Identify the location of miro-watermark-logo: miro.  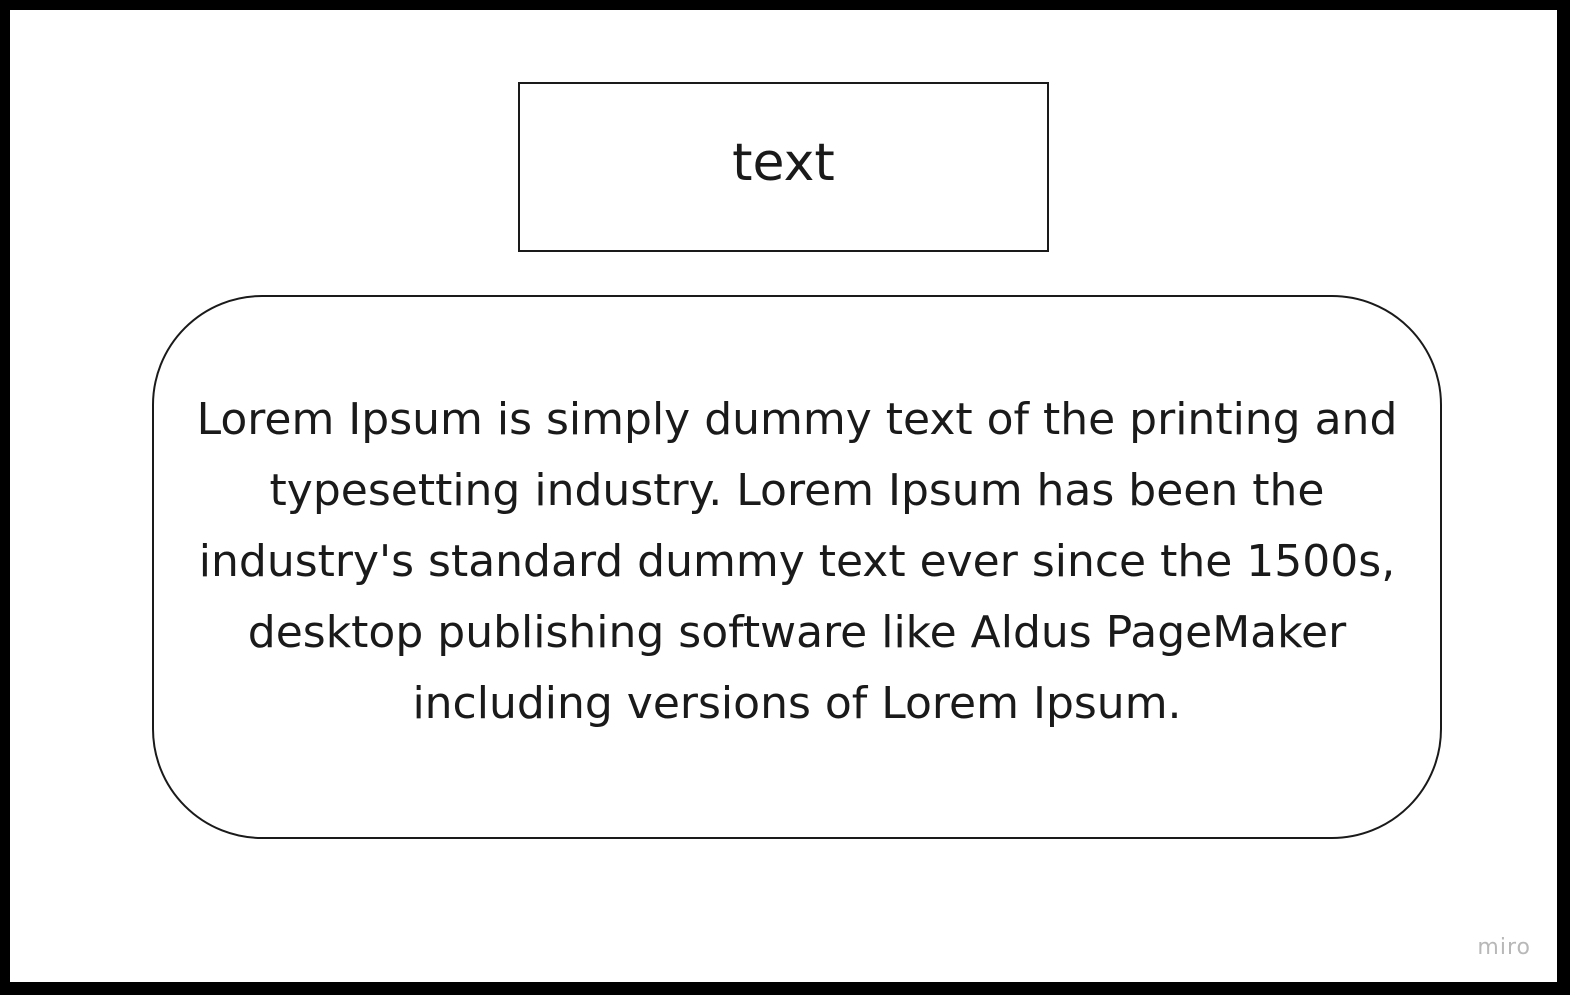
(1504, 947).